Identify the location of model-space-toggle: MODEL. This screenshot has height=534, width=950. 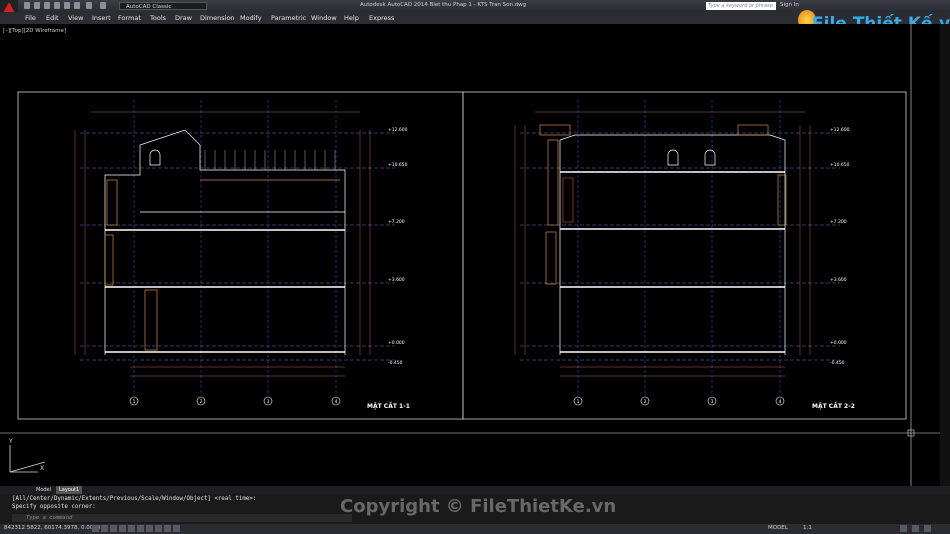
(778, 528).